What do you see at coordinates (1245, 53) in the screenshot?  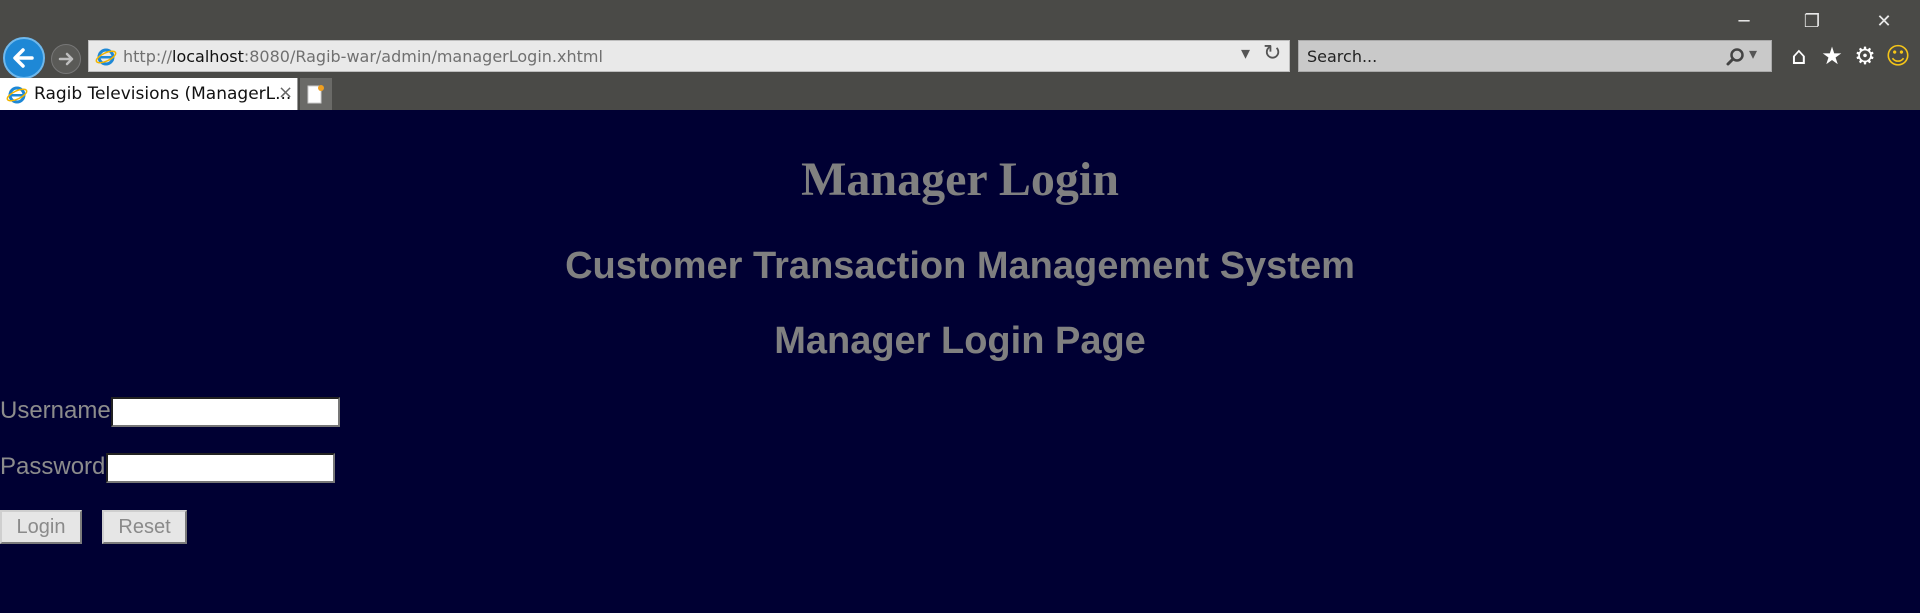 I see `address-dropdown-icon: ▾` at bounding box center [1245, 53].